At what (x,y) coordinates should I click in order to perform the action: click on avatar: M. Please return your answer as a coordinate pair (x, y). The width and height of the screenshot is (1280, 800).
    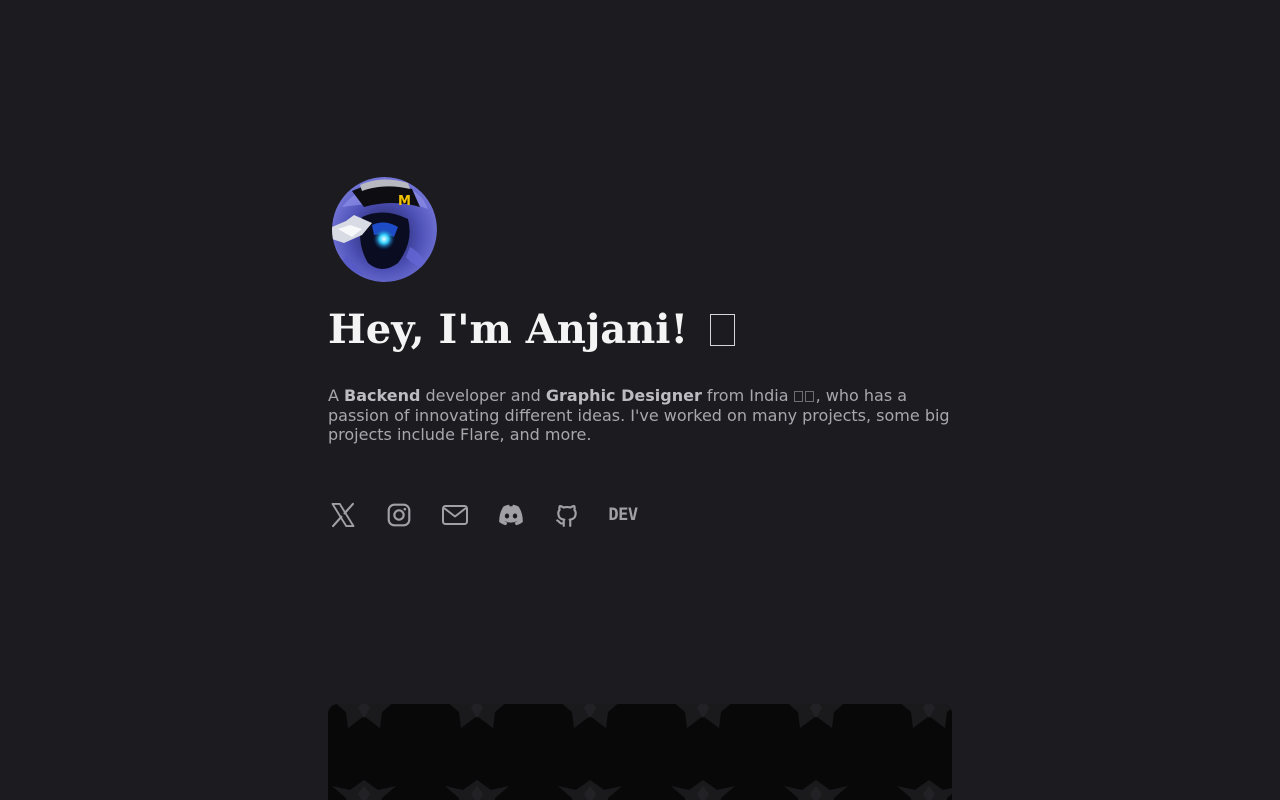
    Looking at the image, I should click on (384, 229).